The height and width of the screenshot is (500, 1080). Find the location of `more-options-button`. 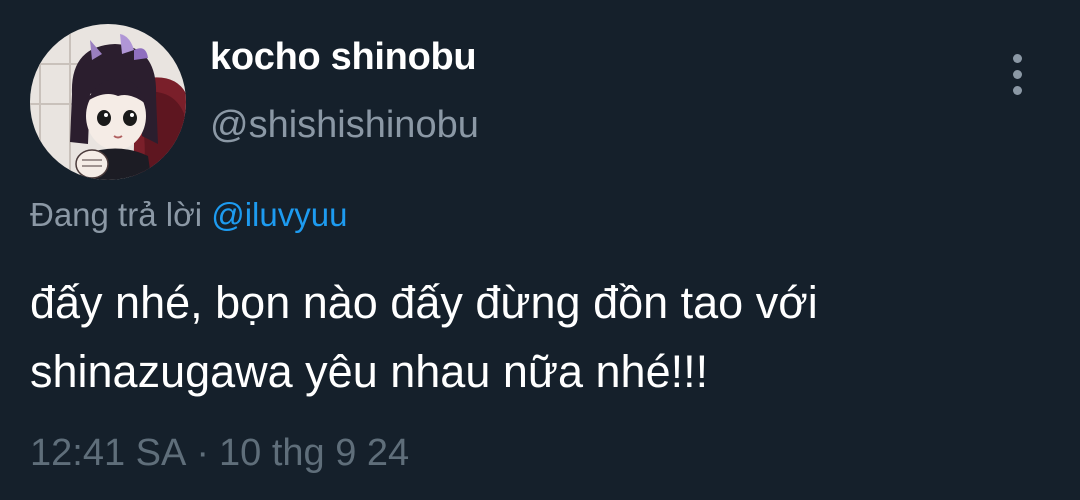

more-options-button is located at coordinates (1018, 75).